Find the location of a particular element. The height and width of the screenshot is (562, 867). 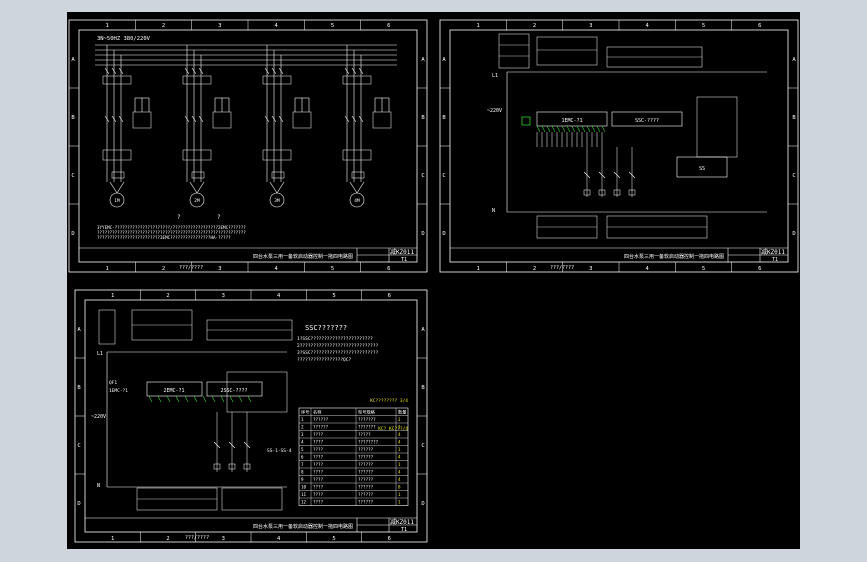

table-cell: 2 is located at coordinates (302, 427).